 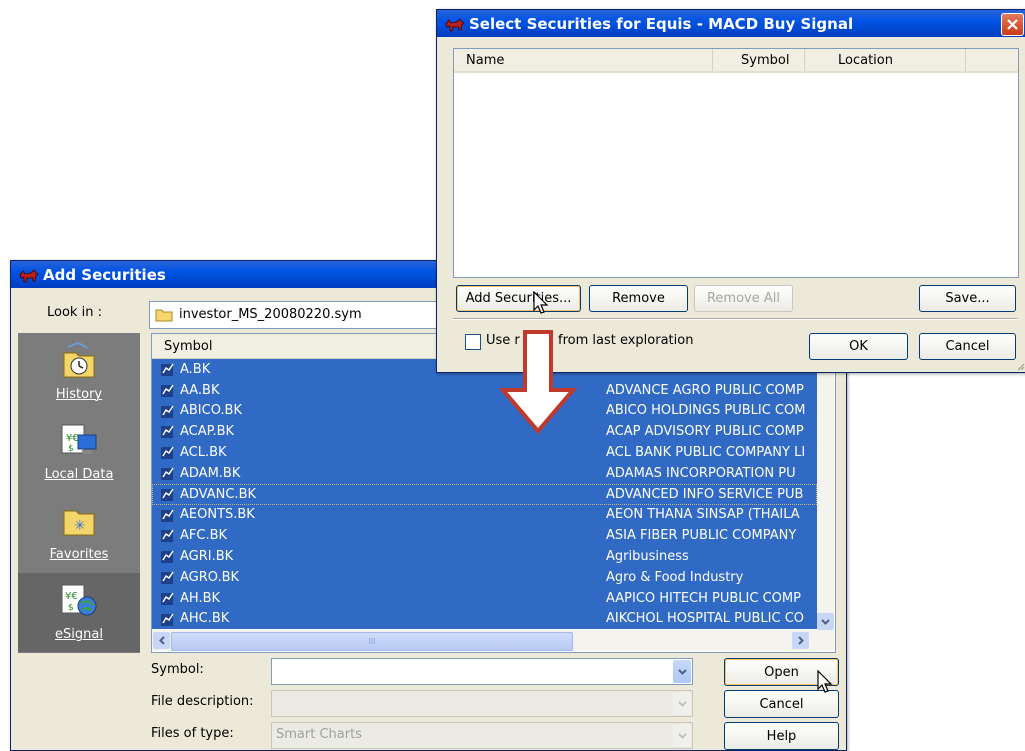 What do you see at coordinates (705, 619) in the screenshot?
I see `list-item-name: AIKCHOL HOSPITAL PUBLIC CO` at bounding box center [705, 619].